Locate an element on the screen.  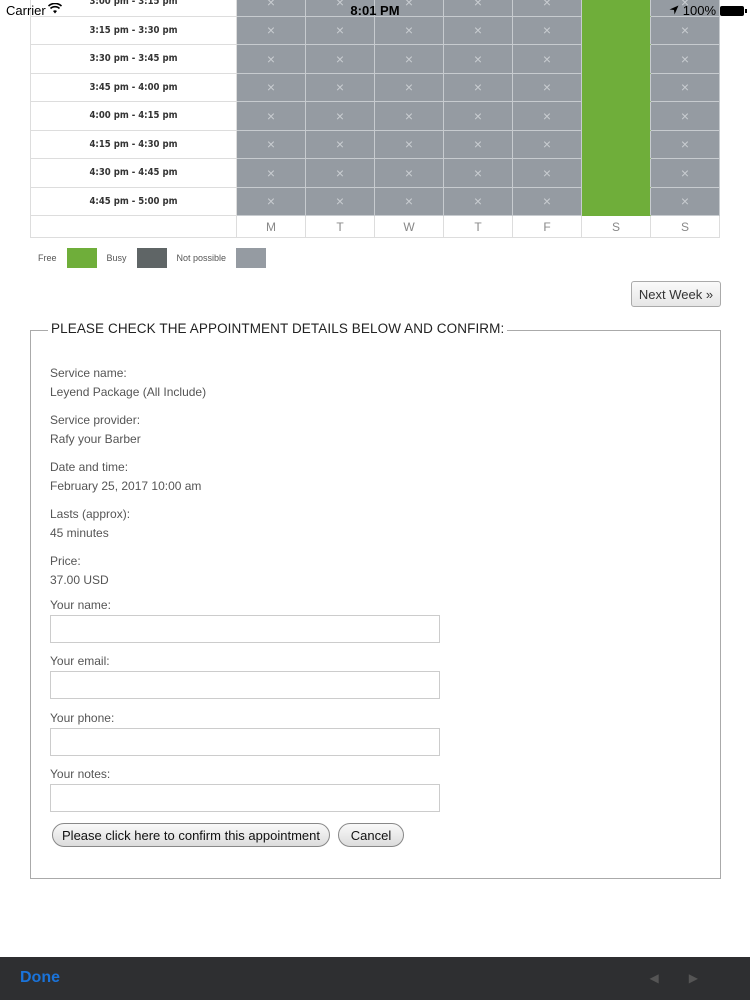
notes-field-group: Your notes: is located at coordinates (245, 788).